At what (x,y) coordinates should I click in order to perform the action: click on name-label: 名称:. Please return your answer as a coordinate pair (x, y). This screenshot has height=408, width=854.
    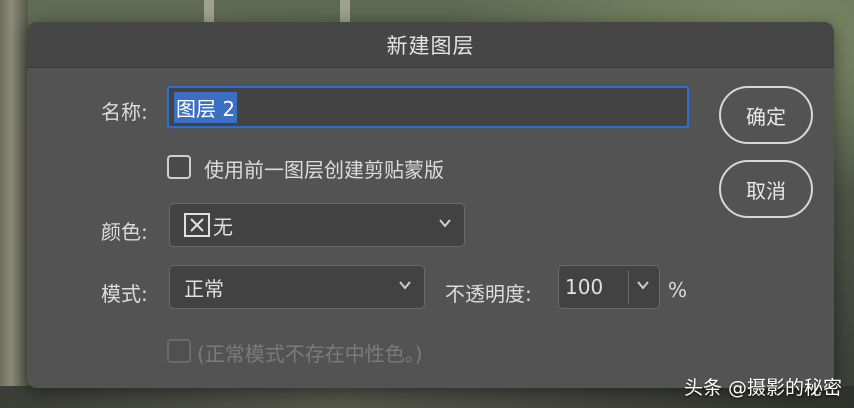
    Looking at the image, I should click on (124, 112).